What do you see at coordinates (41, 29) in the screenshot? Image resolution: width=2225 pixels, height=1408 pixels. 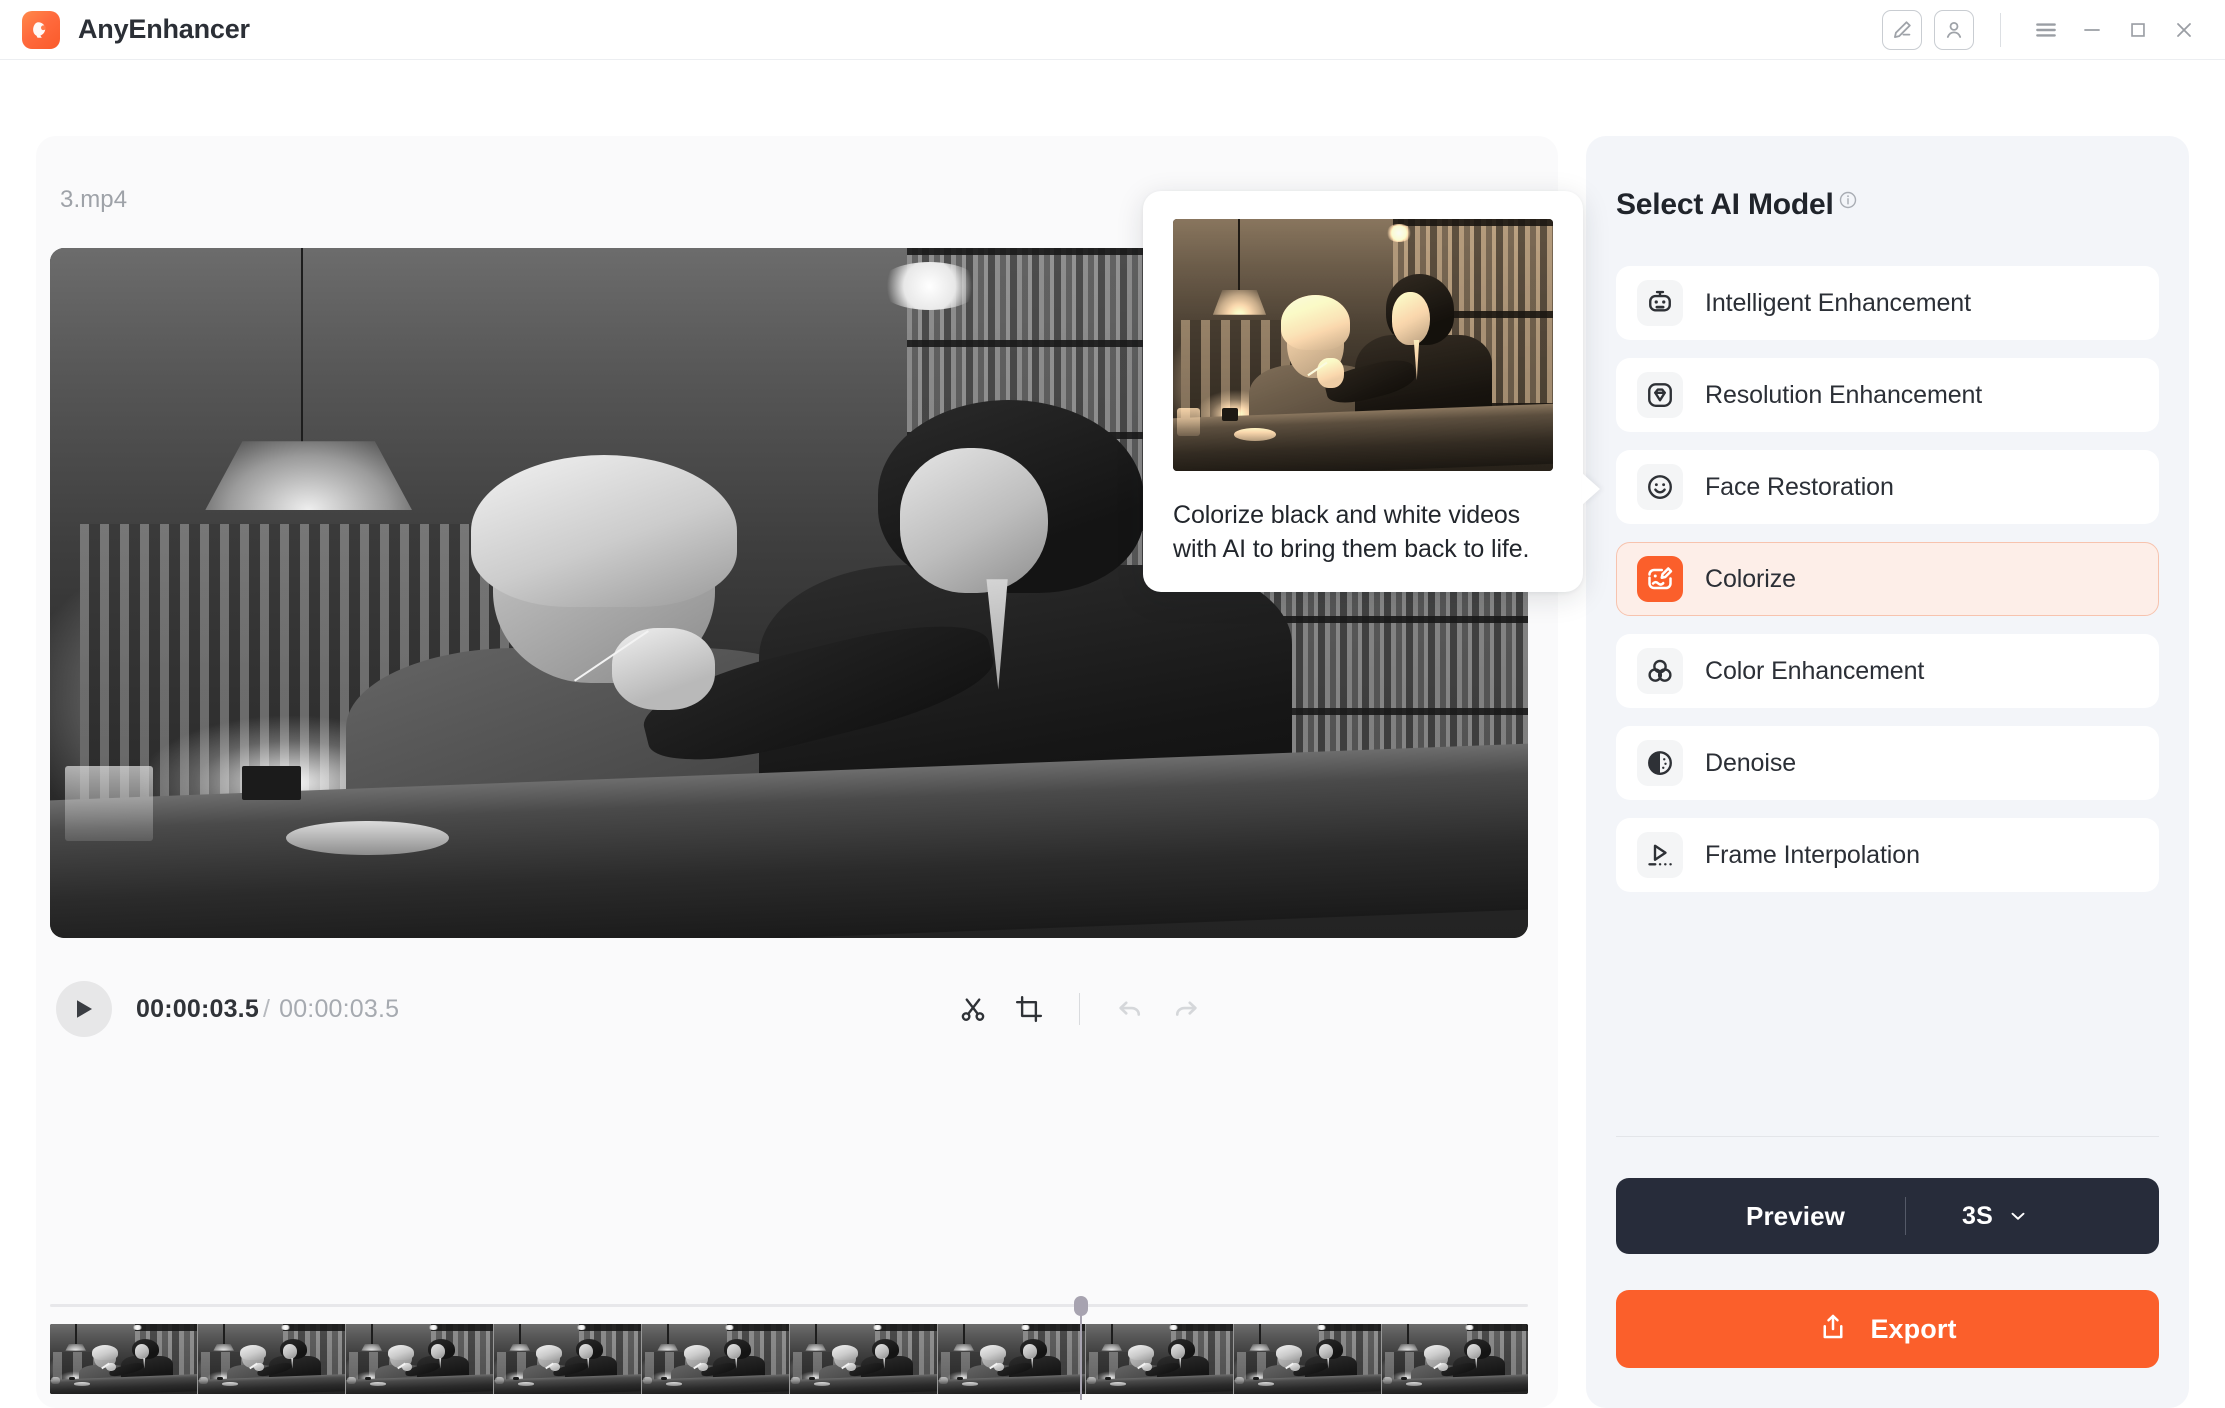 I see `anyenhancer-logo-icon` at bounding box center [41, 29].